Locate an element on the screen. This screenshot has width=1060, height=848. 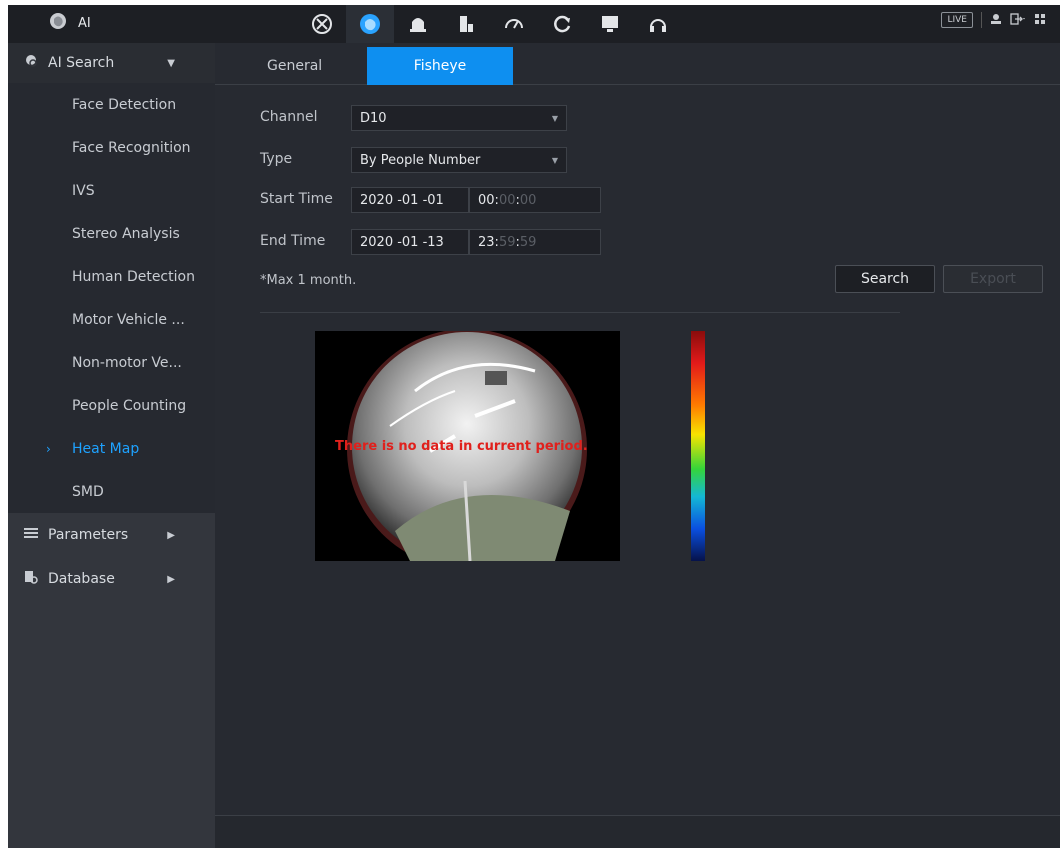
user-icon is located at coordinates (996, 20).